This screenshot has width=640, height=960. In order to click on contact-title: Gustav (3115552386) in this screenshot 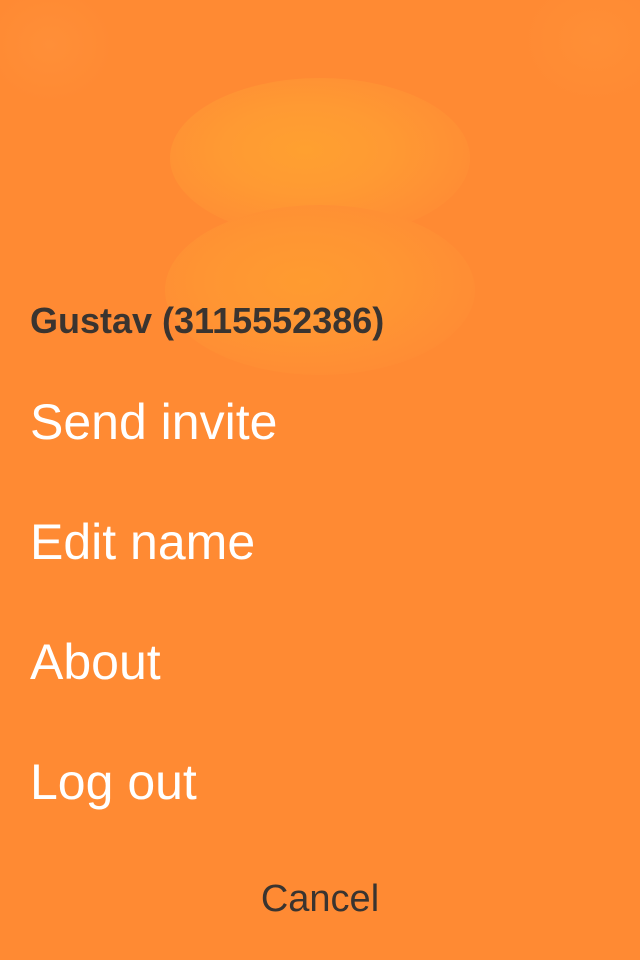, I will do `click(207, 320)`.